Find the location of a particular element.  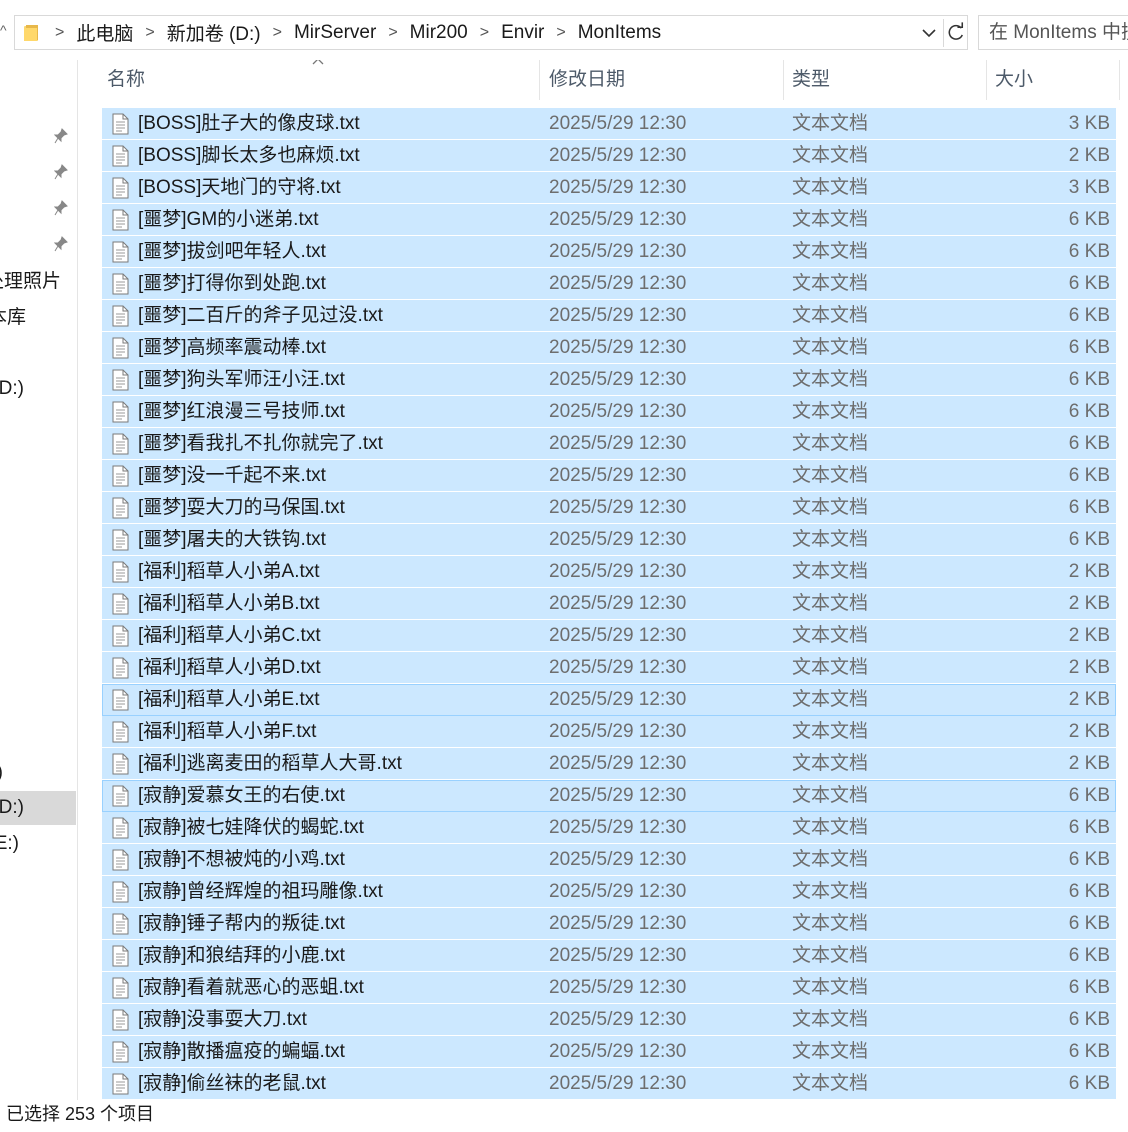

table-row: [噩梦]没一千起不来.txt 2025/5/29 12:30 文本文档 6 KB is located at coordinates (609, 476).